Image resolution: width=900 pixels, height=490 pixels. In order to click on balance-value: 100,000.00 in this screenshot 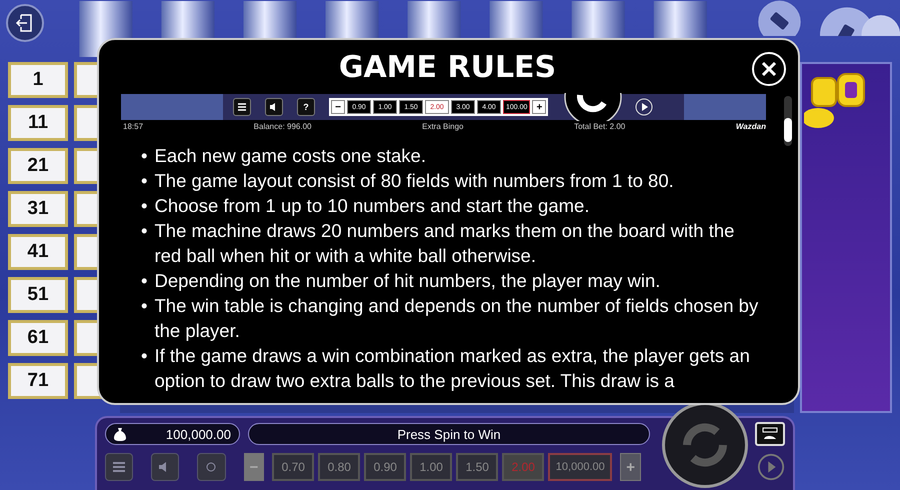, I will do `click(198, 434)`.